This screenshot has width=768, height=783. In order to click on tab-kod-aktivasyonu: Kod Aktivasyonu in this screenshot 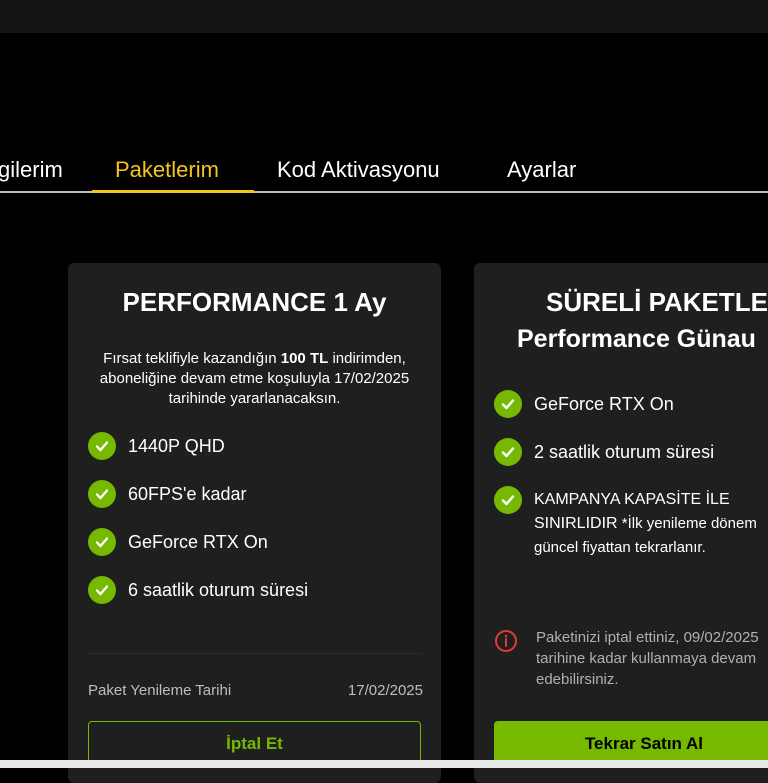, I will do `click(358, 170)`.